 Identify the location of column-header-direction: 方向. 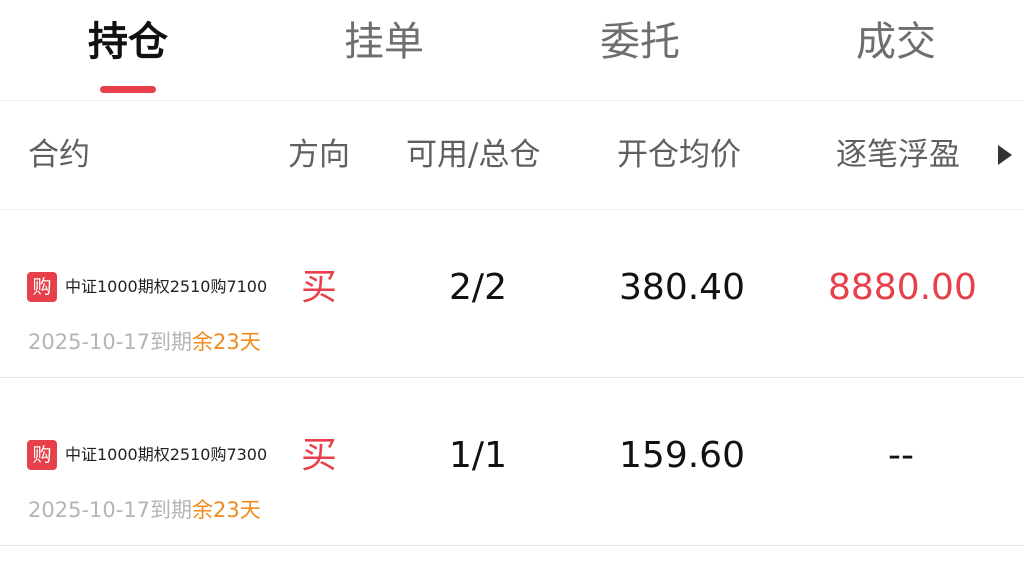
(319, 155).